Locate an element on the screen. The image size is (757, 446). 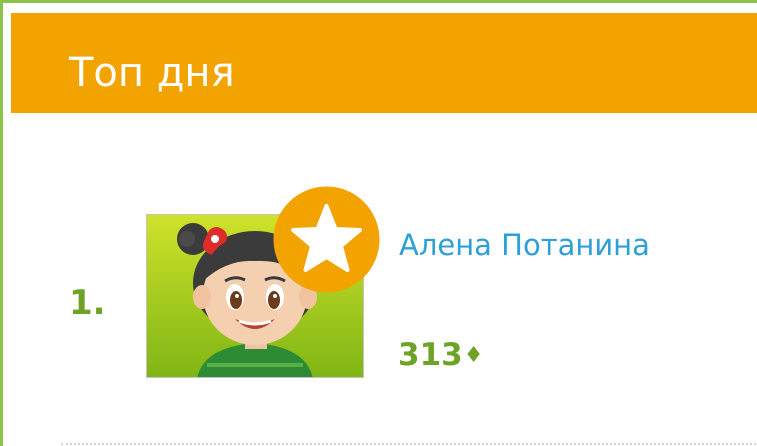
user-name-link: Алена Потанина is located at coordinates (524, 245).